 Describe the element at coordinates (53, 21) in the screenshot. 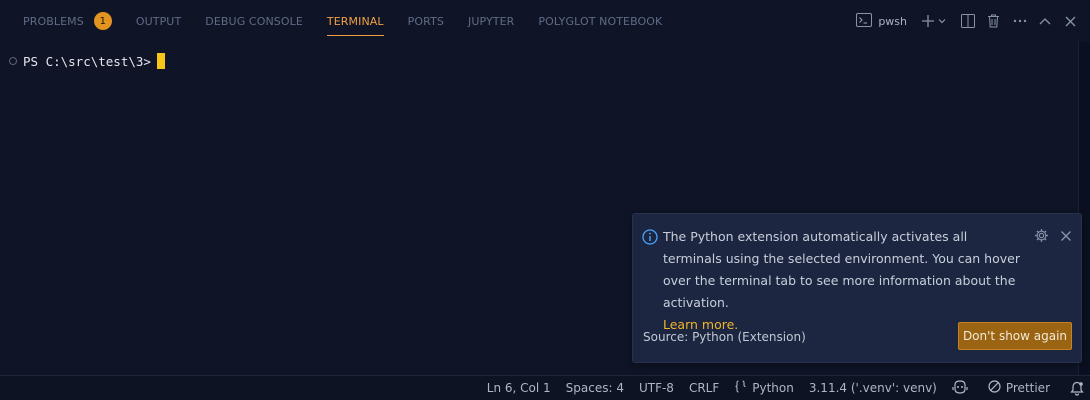

I see `tab-problems-label: PROBLEMS` at that location.